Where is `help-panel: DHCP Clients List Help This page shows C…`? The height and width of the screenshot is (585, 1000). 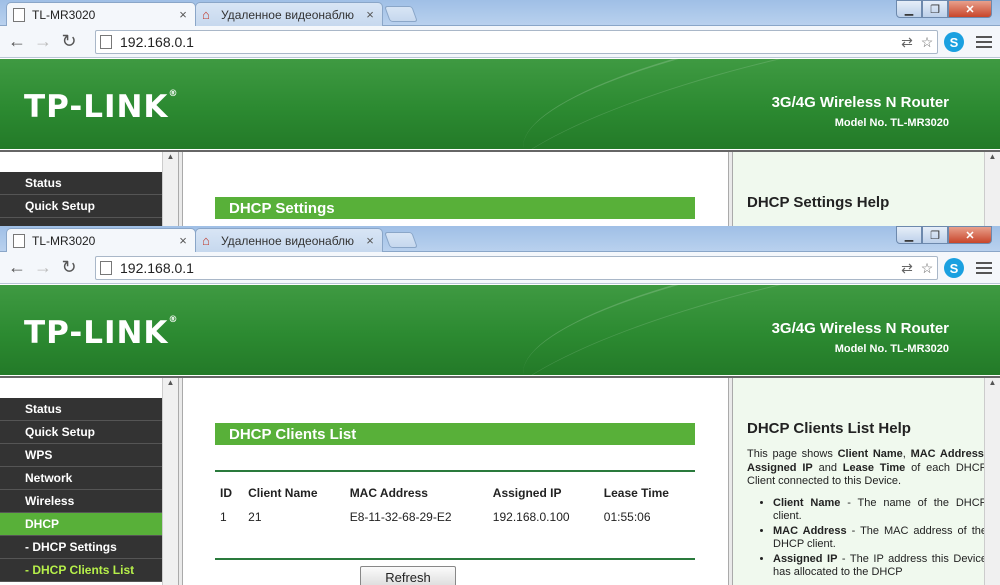 help-panel: DHCP Clients List Help This page shows C… is located at coordinates (866, 481).